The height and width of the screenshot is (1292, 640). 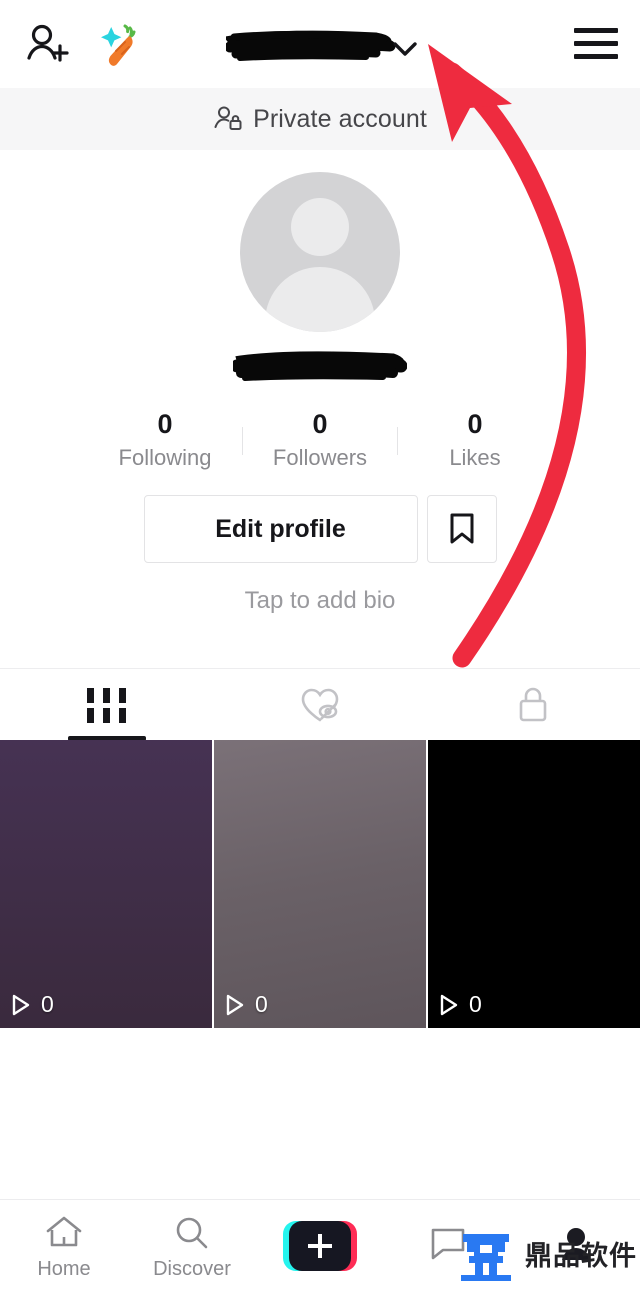 What do you see at coordinates (311, 45) in the screenshot?
I see `username-redaction` at bounding box center [311, 45].